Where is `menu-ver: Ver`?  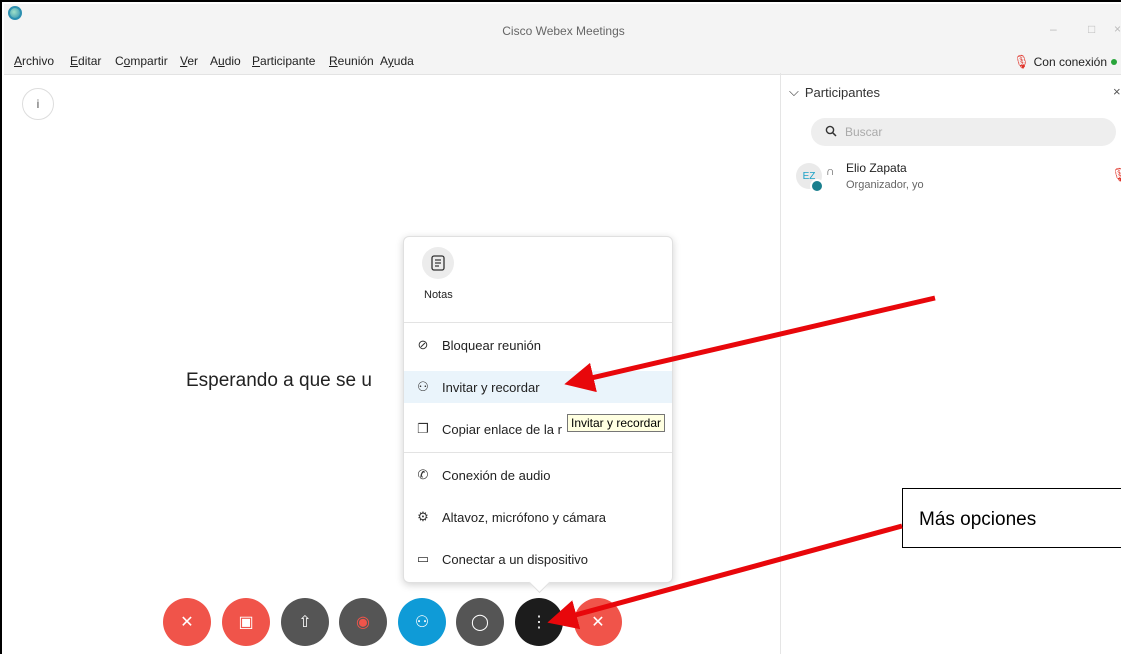
menu-ver: Ver is located at coordinates (189, 61).